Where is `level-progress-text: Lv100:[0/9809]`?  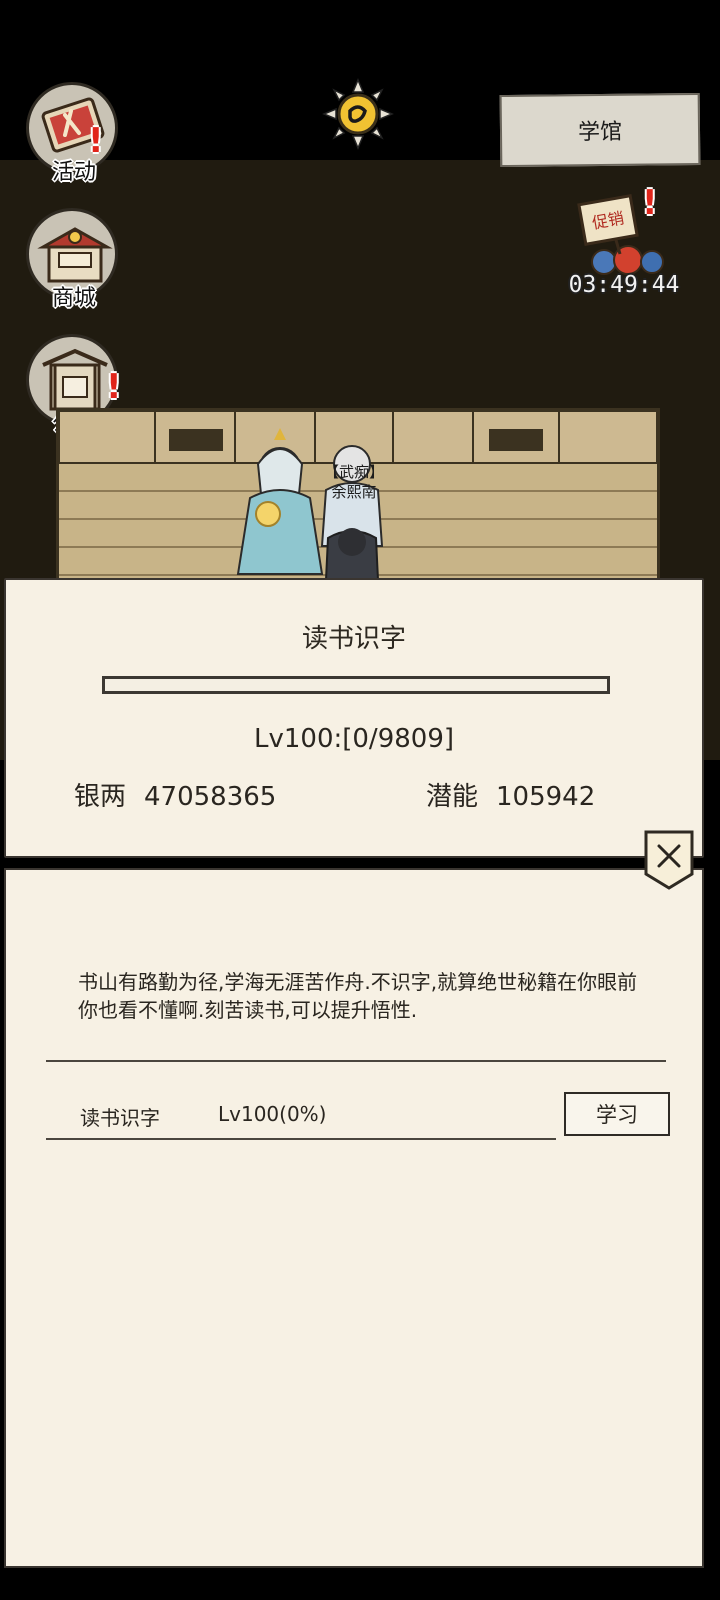
level-progress-text: Lv100:[0/9809] is located at coordinates (353, 739).